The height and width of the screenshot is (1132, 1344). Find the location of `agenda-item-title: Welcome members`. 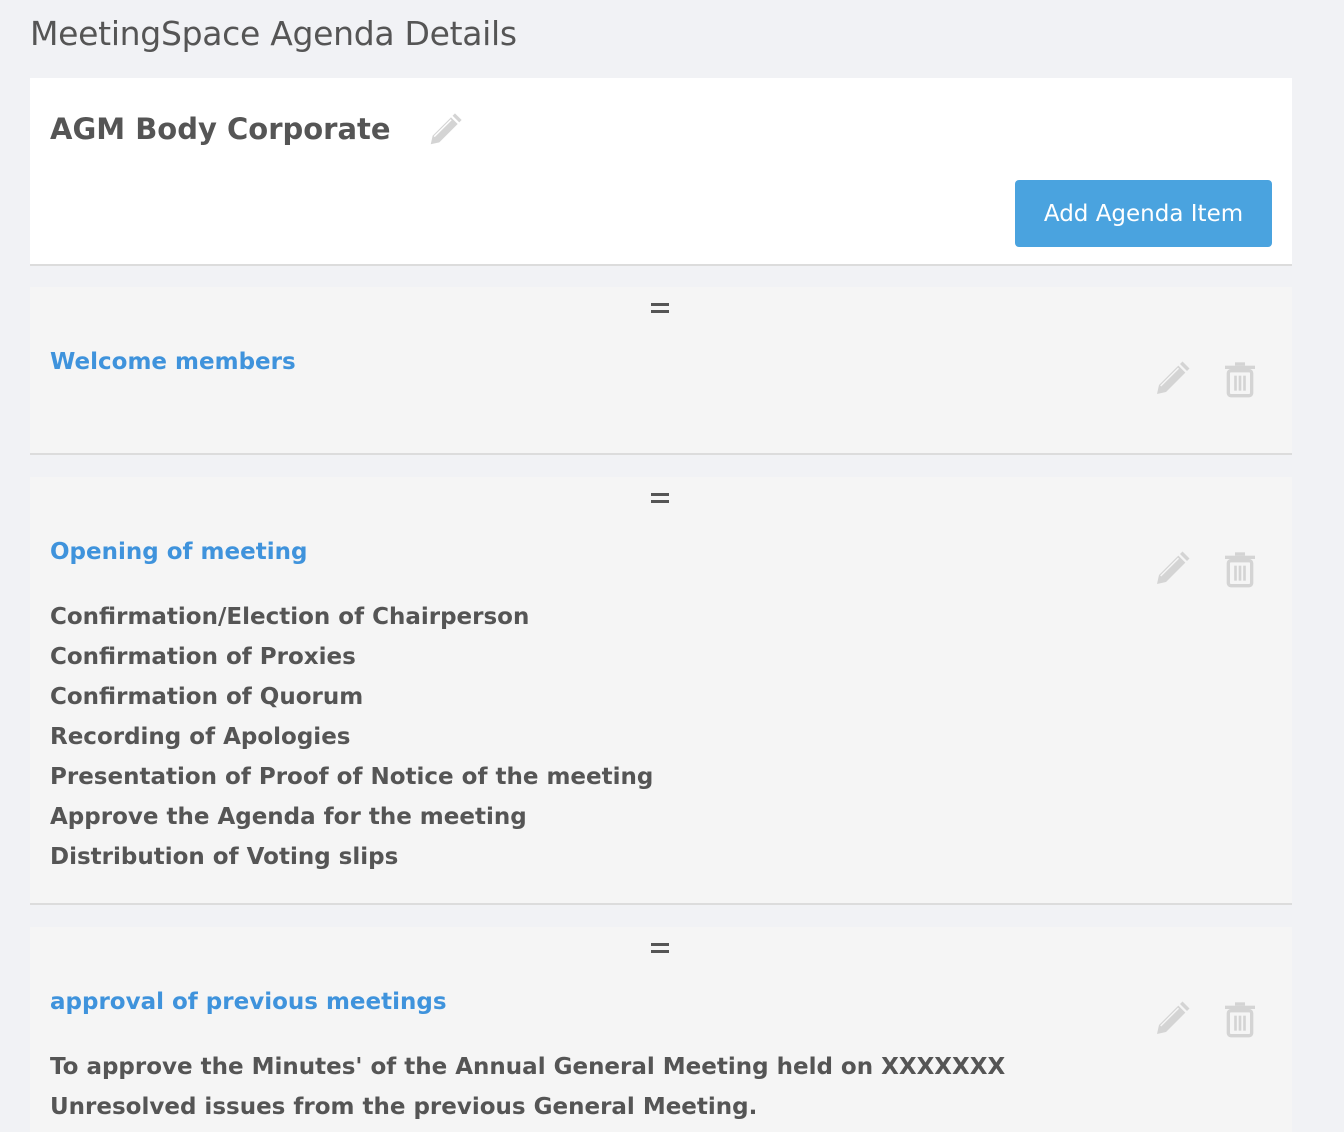

agenda-item-title: Welcome members is located at coordinates (173, 362).